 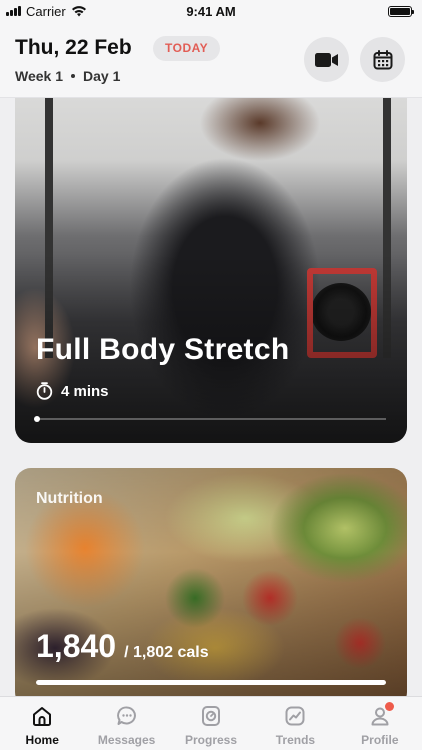 What do you see at coordinates (37, 419) in the screenshot?
I see `carousel-indicator` at bounding box center [37, 419].